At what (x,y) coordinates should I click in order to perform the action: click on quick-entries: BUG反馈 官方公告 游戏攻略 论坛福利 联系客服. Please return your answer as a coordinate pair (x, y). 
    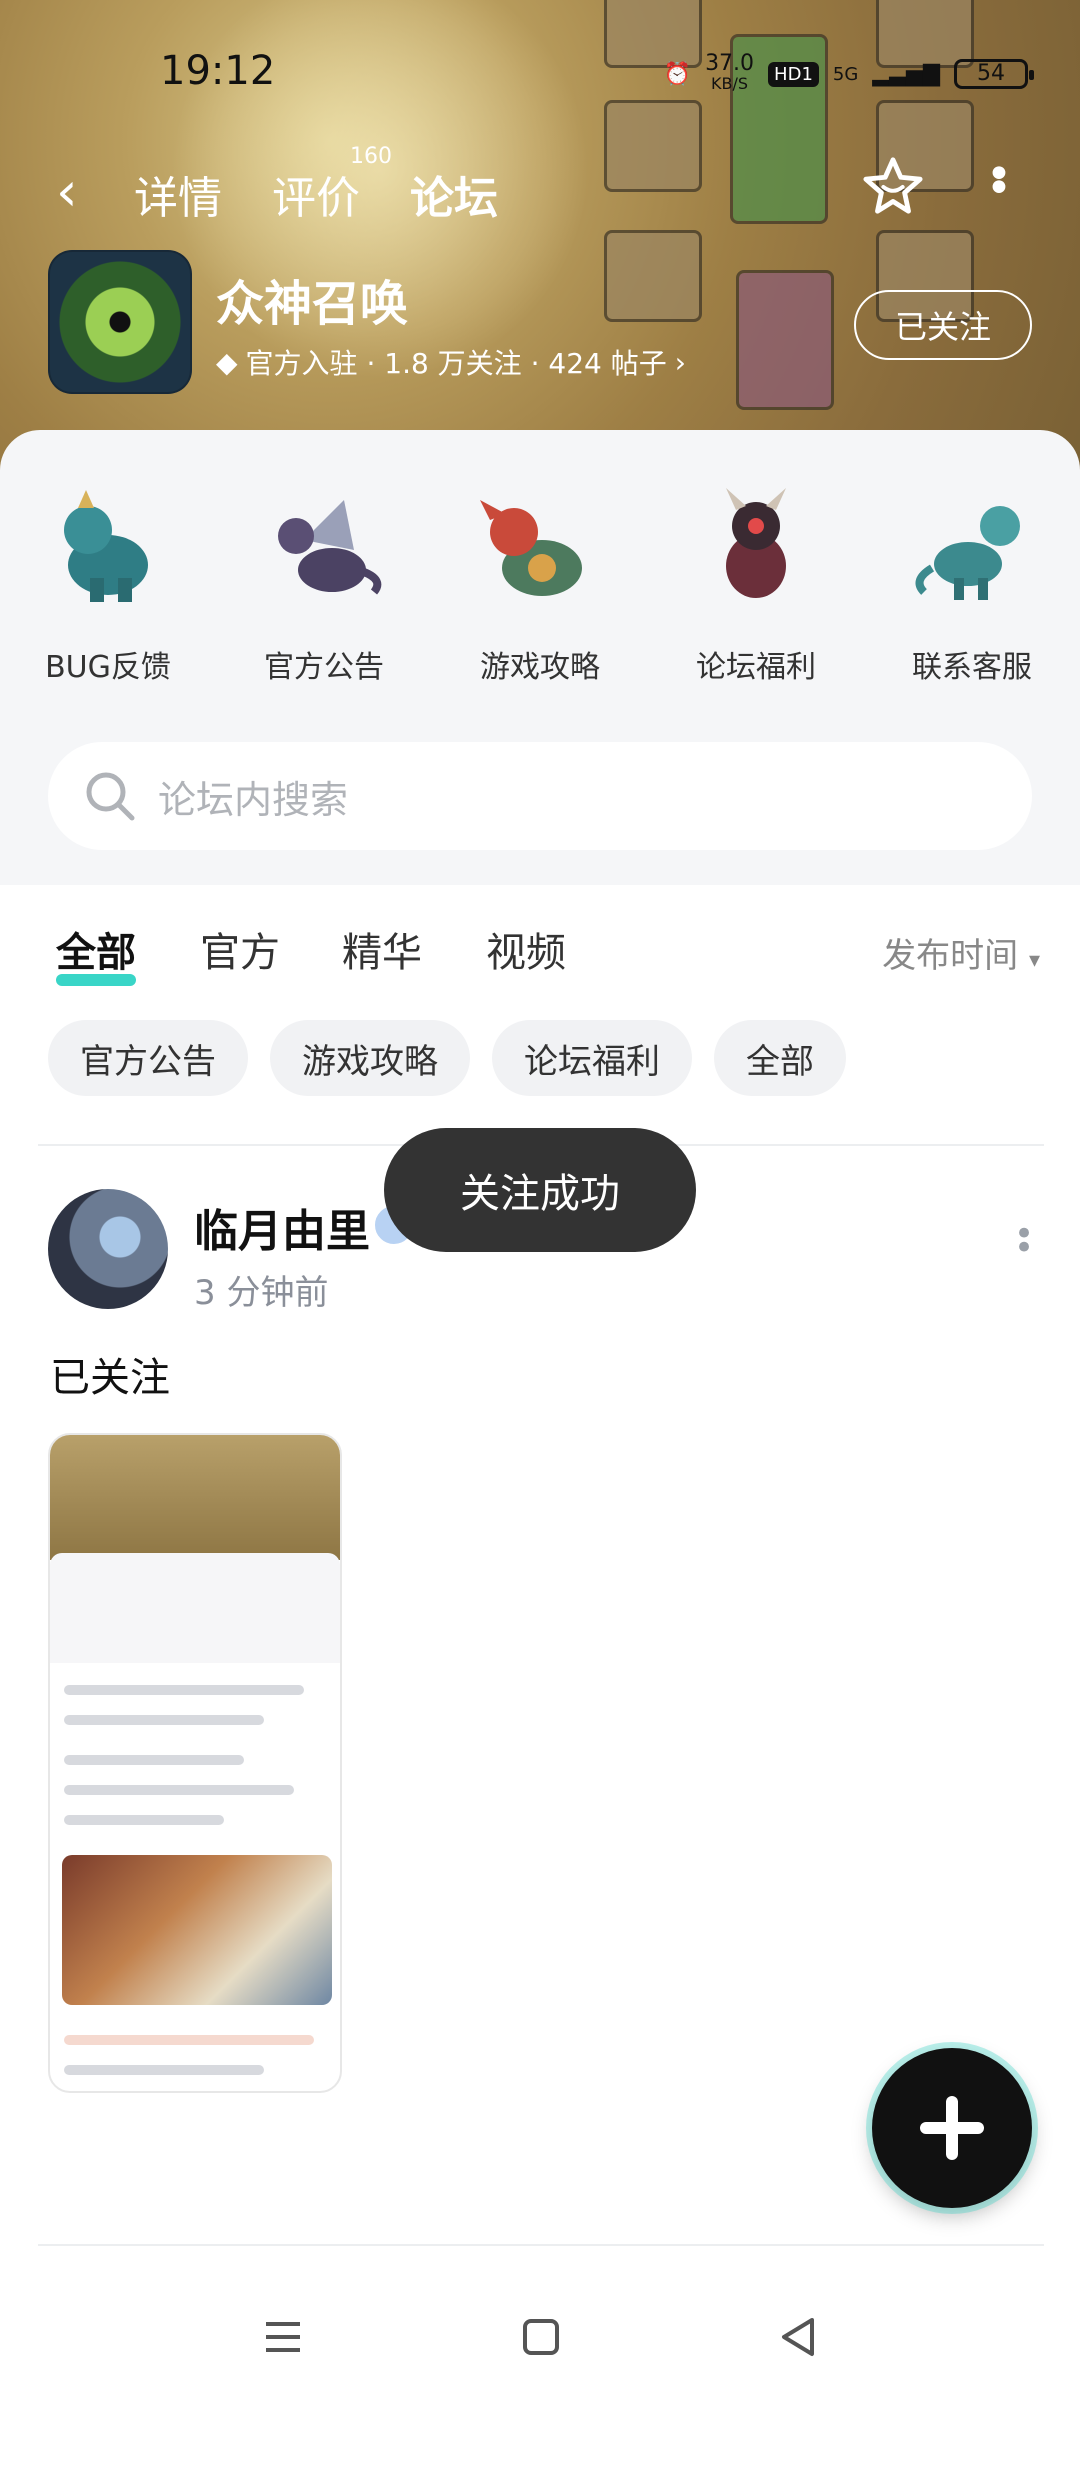
    Looking at the image, I should click on (540, 583).